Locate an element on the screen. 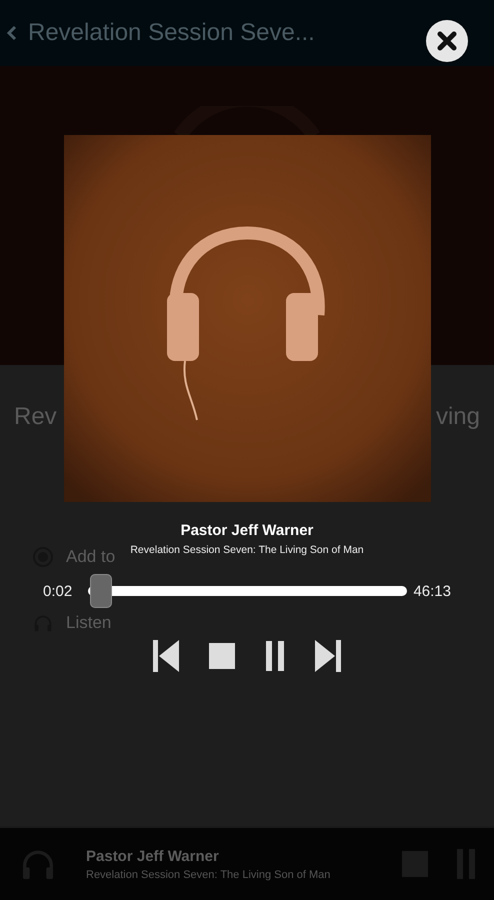 This screenshot has height=900, width=494. duration-time: 46:13 is located at coordinates (432, 591).